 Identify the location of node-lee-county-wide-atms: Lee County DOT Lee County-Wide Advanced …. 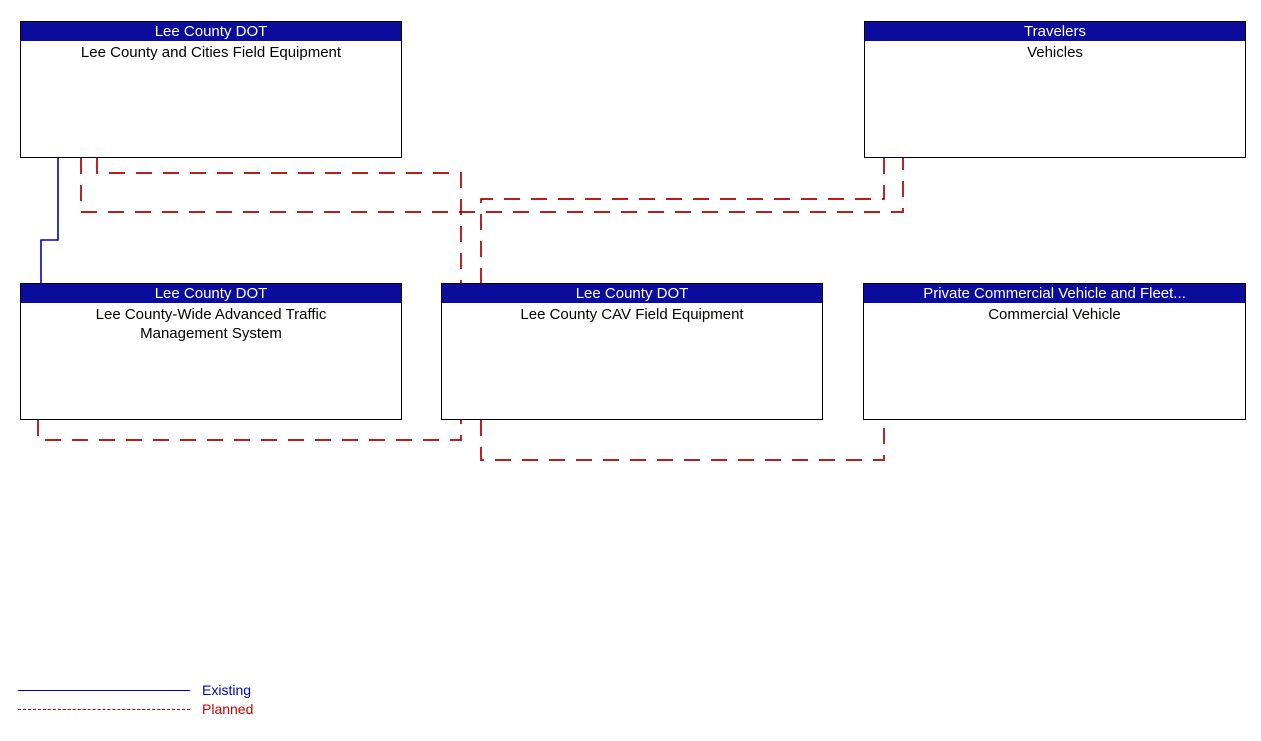
(211, 351).